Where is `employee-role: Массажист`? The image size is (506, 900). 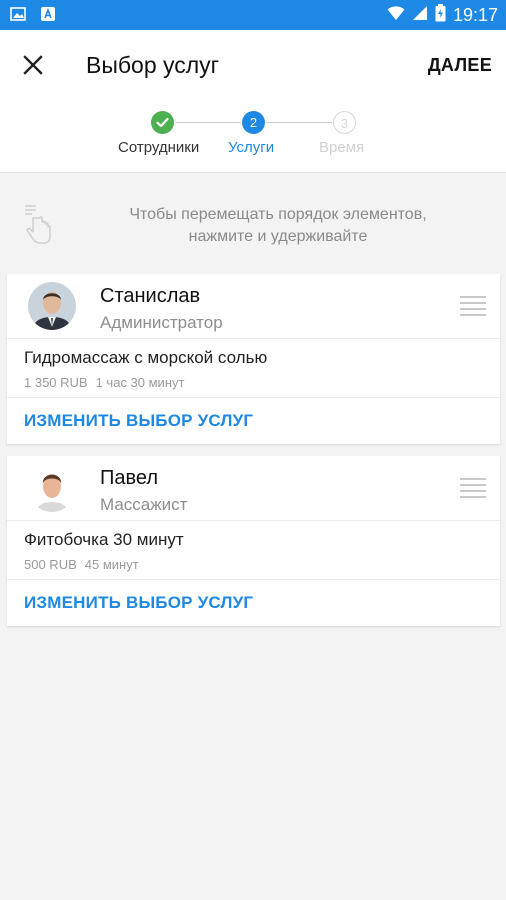
employee-role: Массажист is located at coordinates (144, 504).